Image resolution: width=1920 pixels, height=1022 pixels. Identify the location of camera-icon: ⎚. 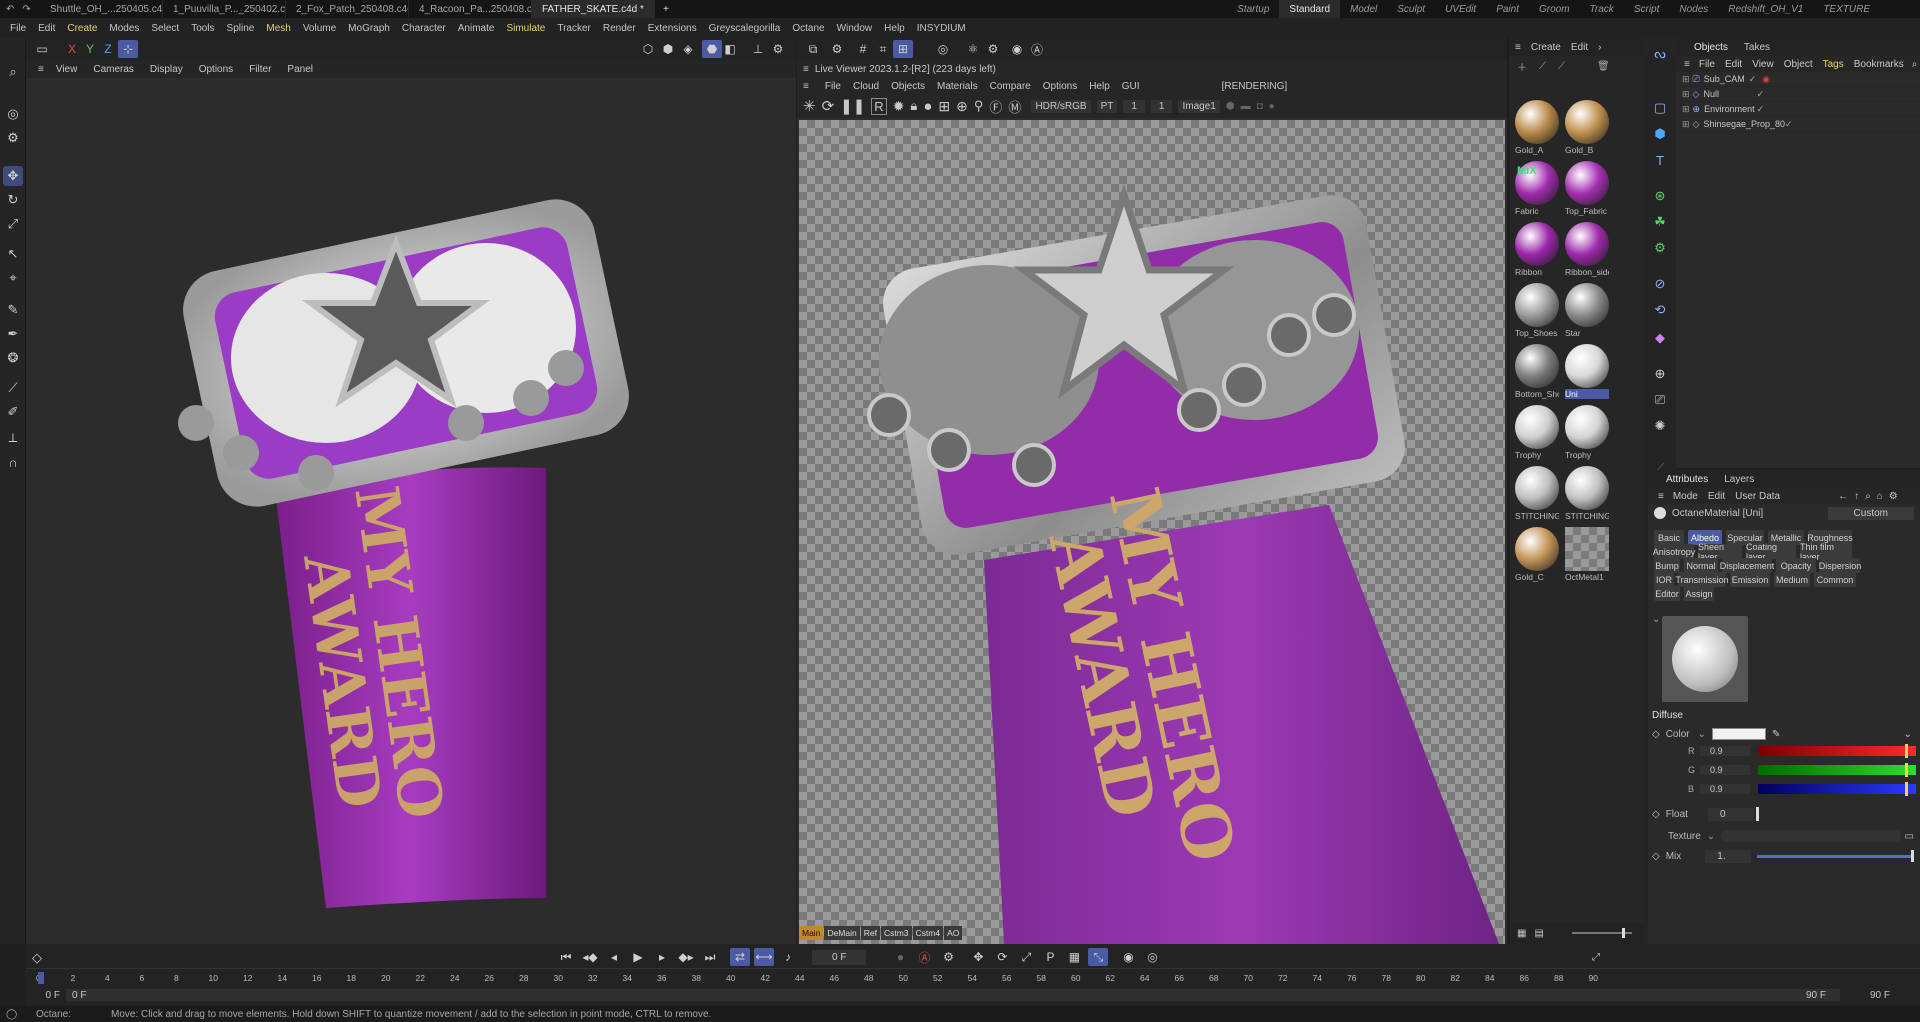
(1660, 400).